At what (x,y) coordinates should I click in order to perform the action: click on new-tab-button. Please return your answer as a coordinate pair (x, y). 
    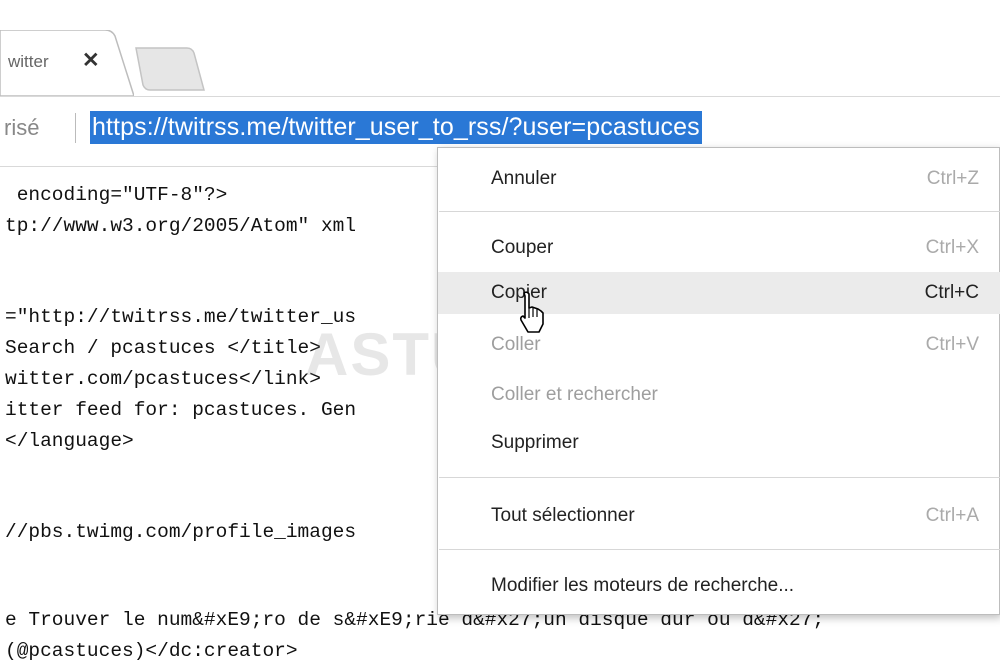
    Looking at the image, I should click on (169, 69).